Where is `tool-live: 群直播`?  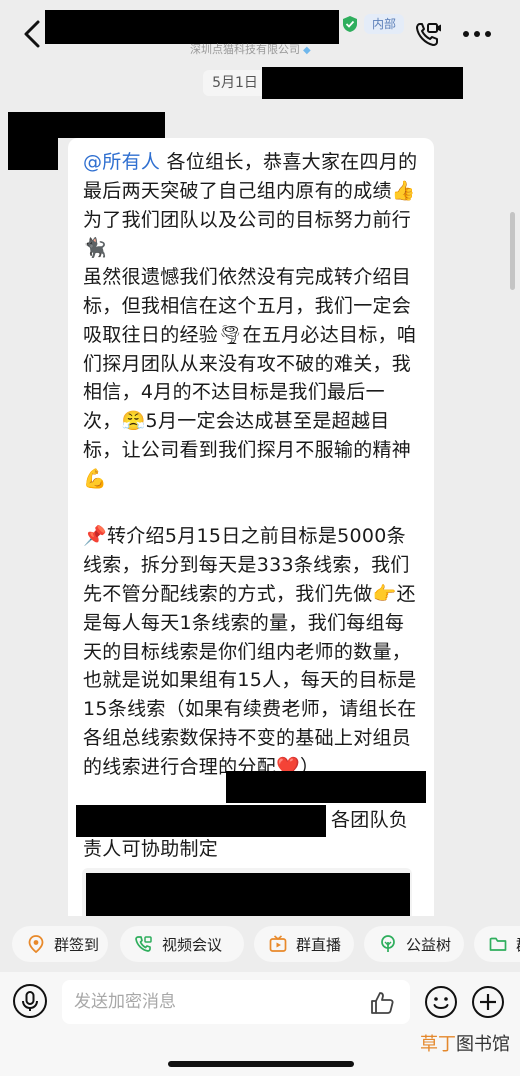
tool-live: 群直播 is located at coordinates (304, 944).